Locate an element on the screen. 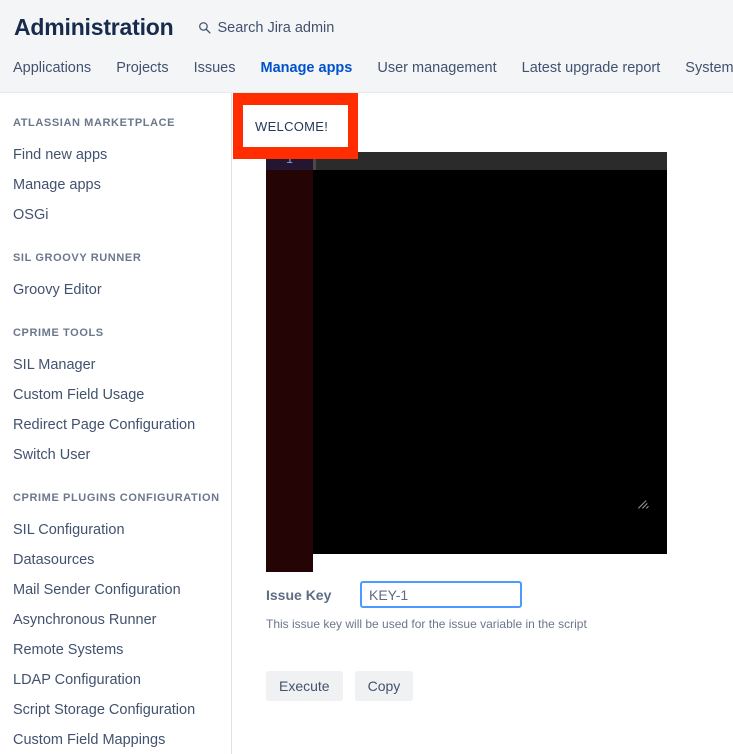 The width and height of the screenshot is (733, 754). welcome-annotation-inner: WELCOME! is located at coordinates (295, 126).